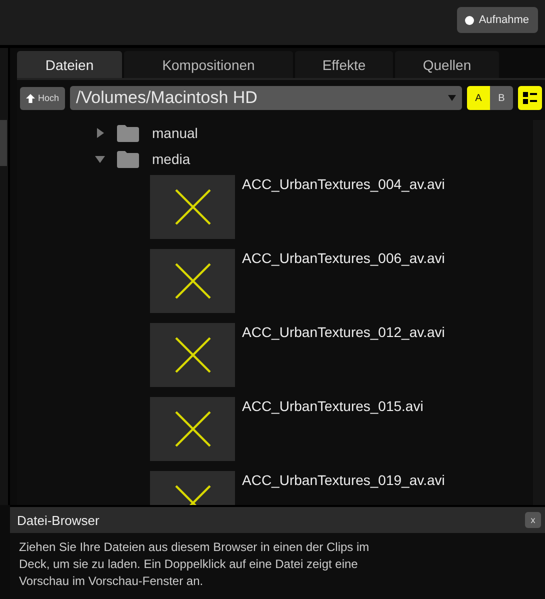 The width and height of the screenshot is (545, 599). Describe the element at coordinates (343, 332) in the screenshot. I see `file-name: ACC_UrbanTextures_012_av.avi` at that location.